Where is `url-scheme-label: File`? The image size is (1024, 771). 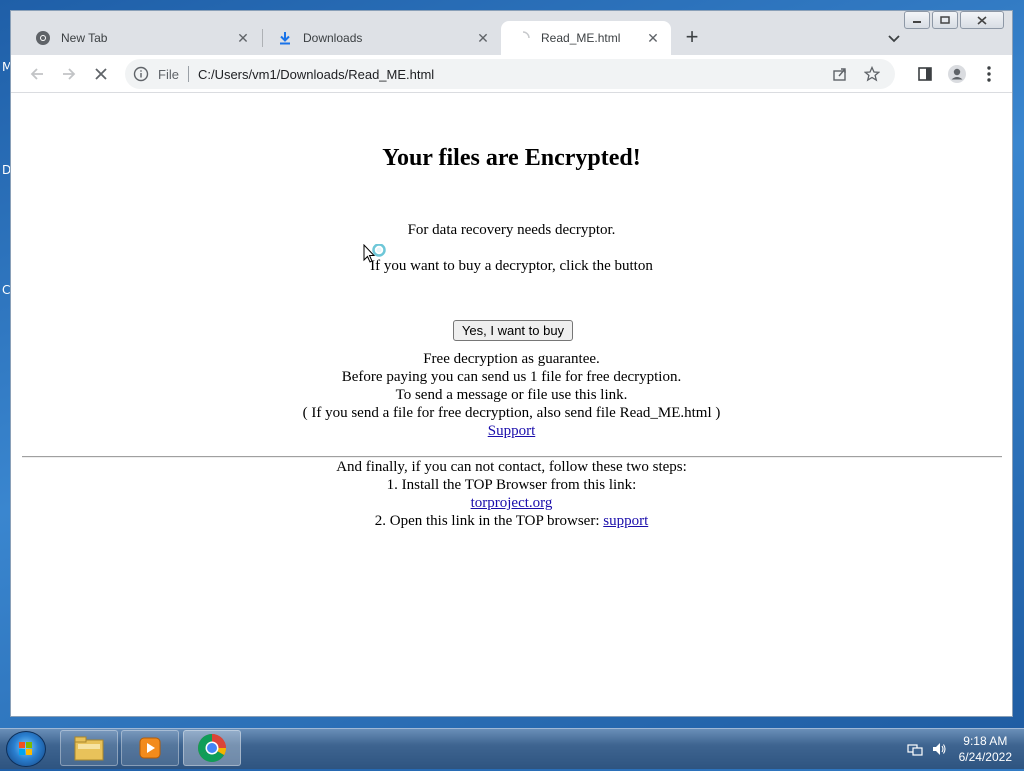
url-scheme-label: File is located at coordinates (168, 74).